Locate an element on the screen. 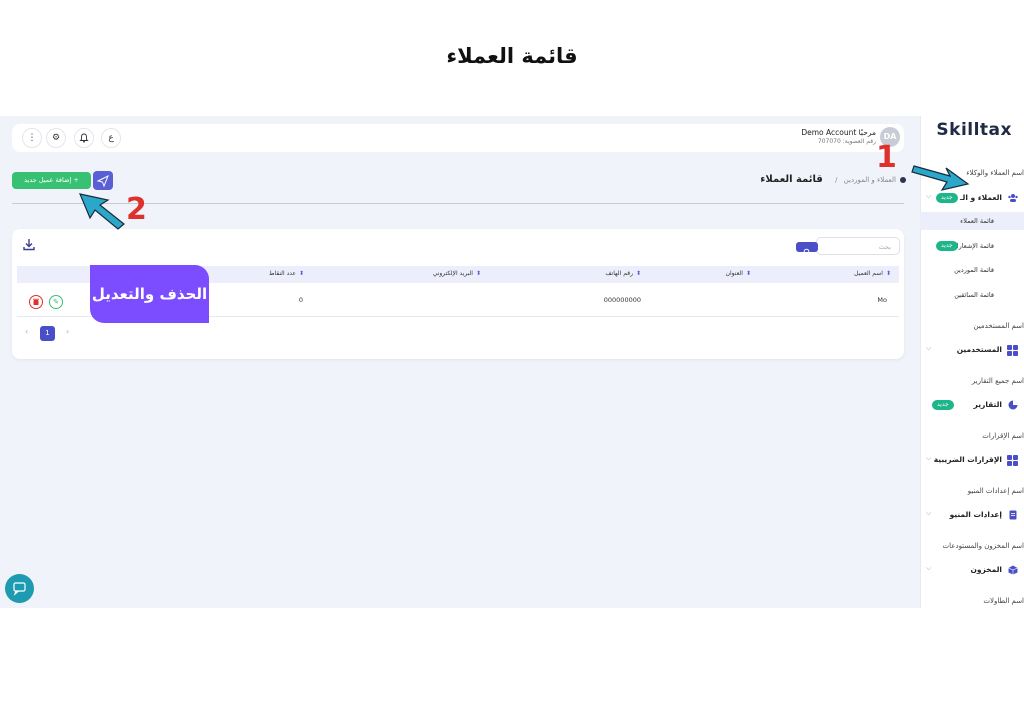  sidebar-item-menu-settings: إعدادات المنيو ⌵ is located at coordinates (972, 515).